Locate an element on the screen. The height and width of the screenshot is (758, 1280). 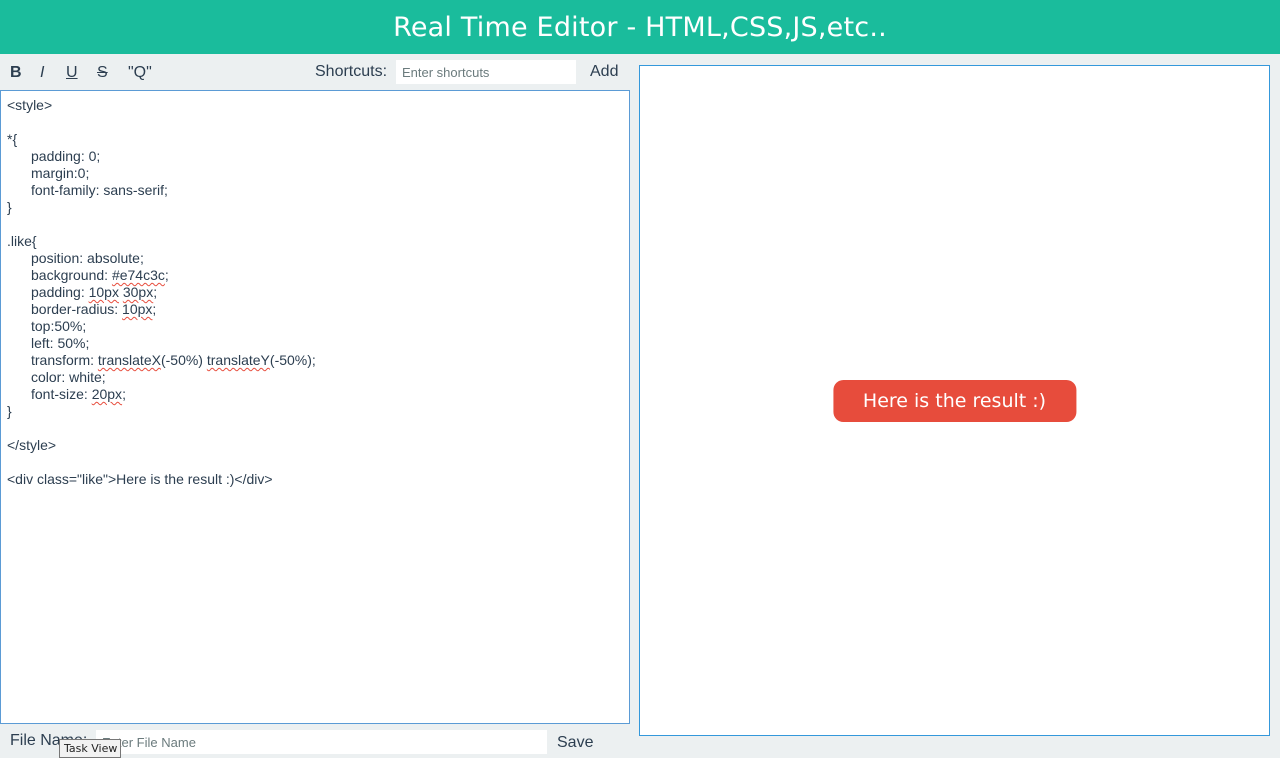
code-line: <style> is located at coordinates (315, 105).